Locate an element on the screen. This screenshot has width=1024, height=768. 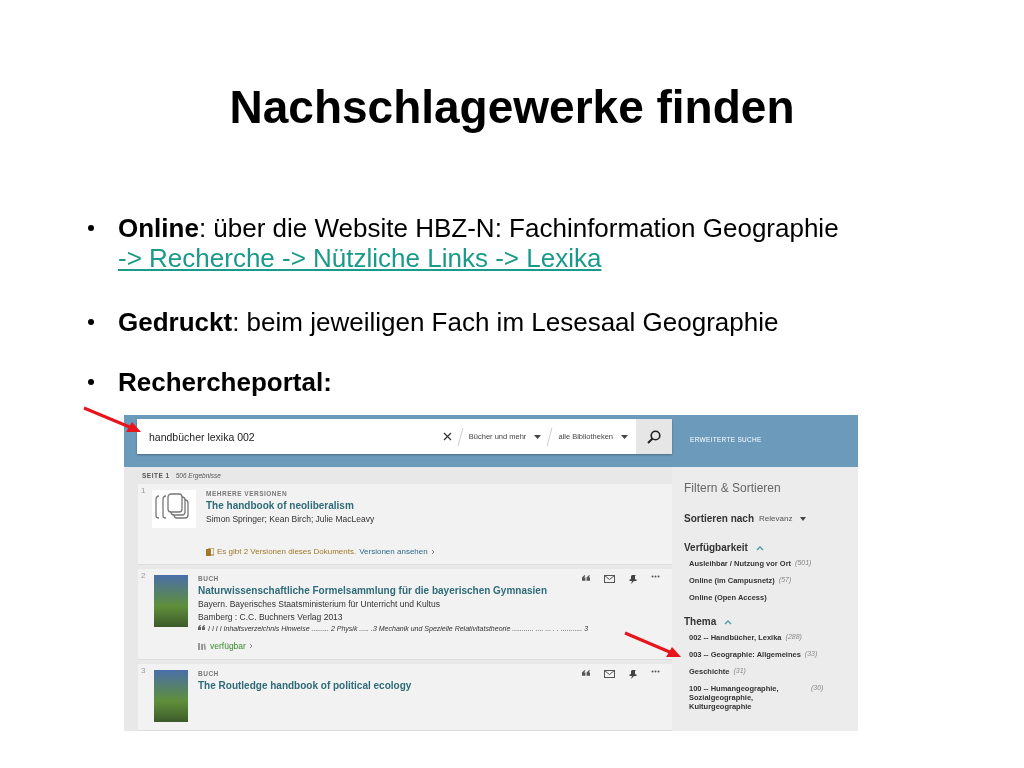
result-number: 1 is located at coordinates (143, 490).